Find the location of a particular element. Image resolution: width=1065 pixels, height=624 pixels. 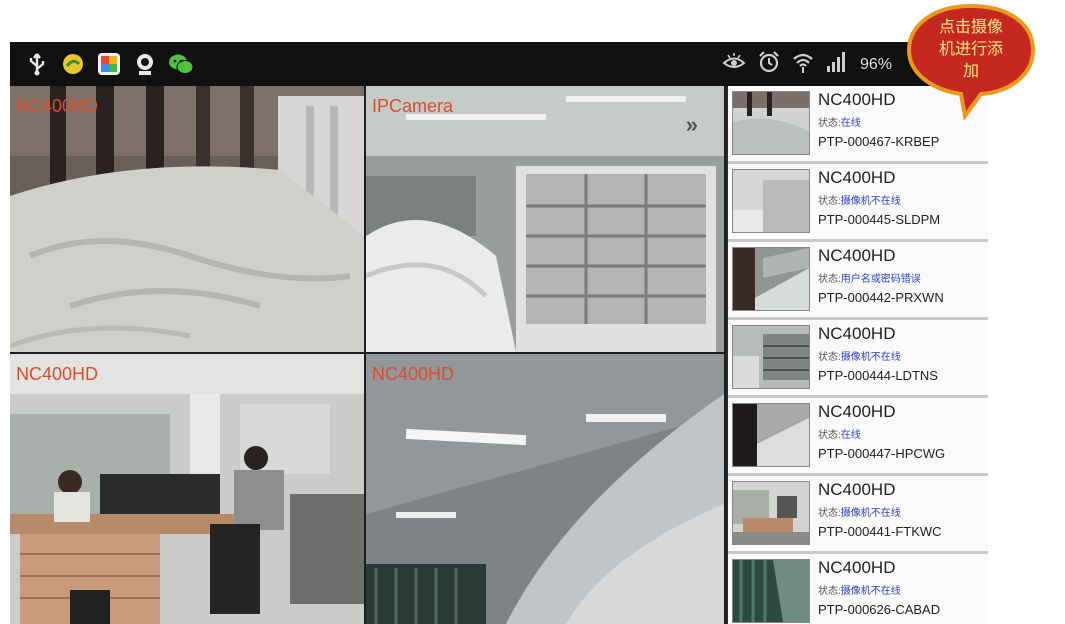

device-list-item: NC400HD 状态:摄像机不在线 PTP-000444-LDTNS is located at coordinates (858, 359).